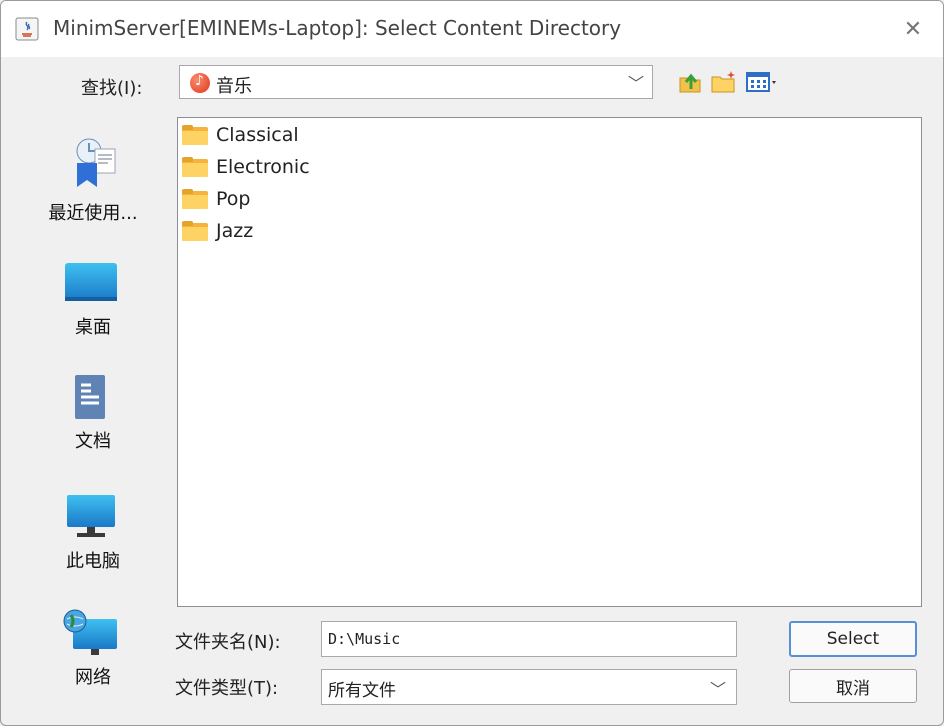 This screenshot has width=944, height=726. I want to click on place-documents: 文档, so click(93, 428).